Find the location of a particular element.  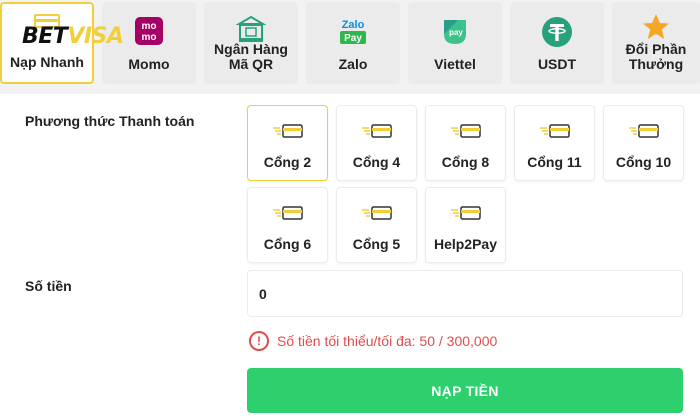

payment-gate-2: Cổng 4 is located at coordinates (376, 143).